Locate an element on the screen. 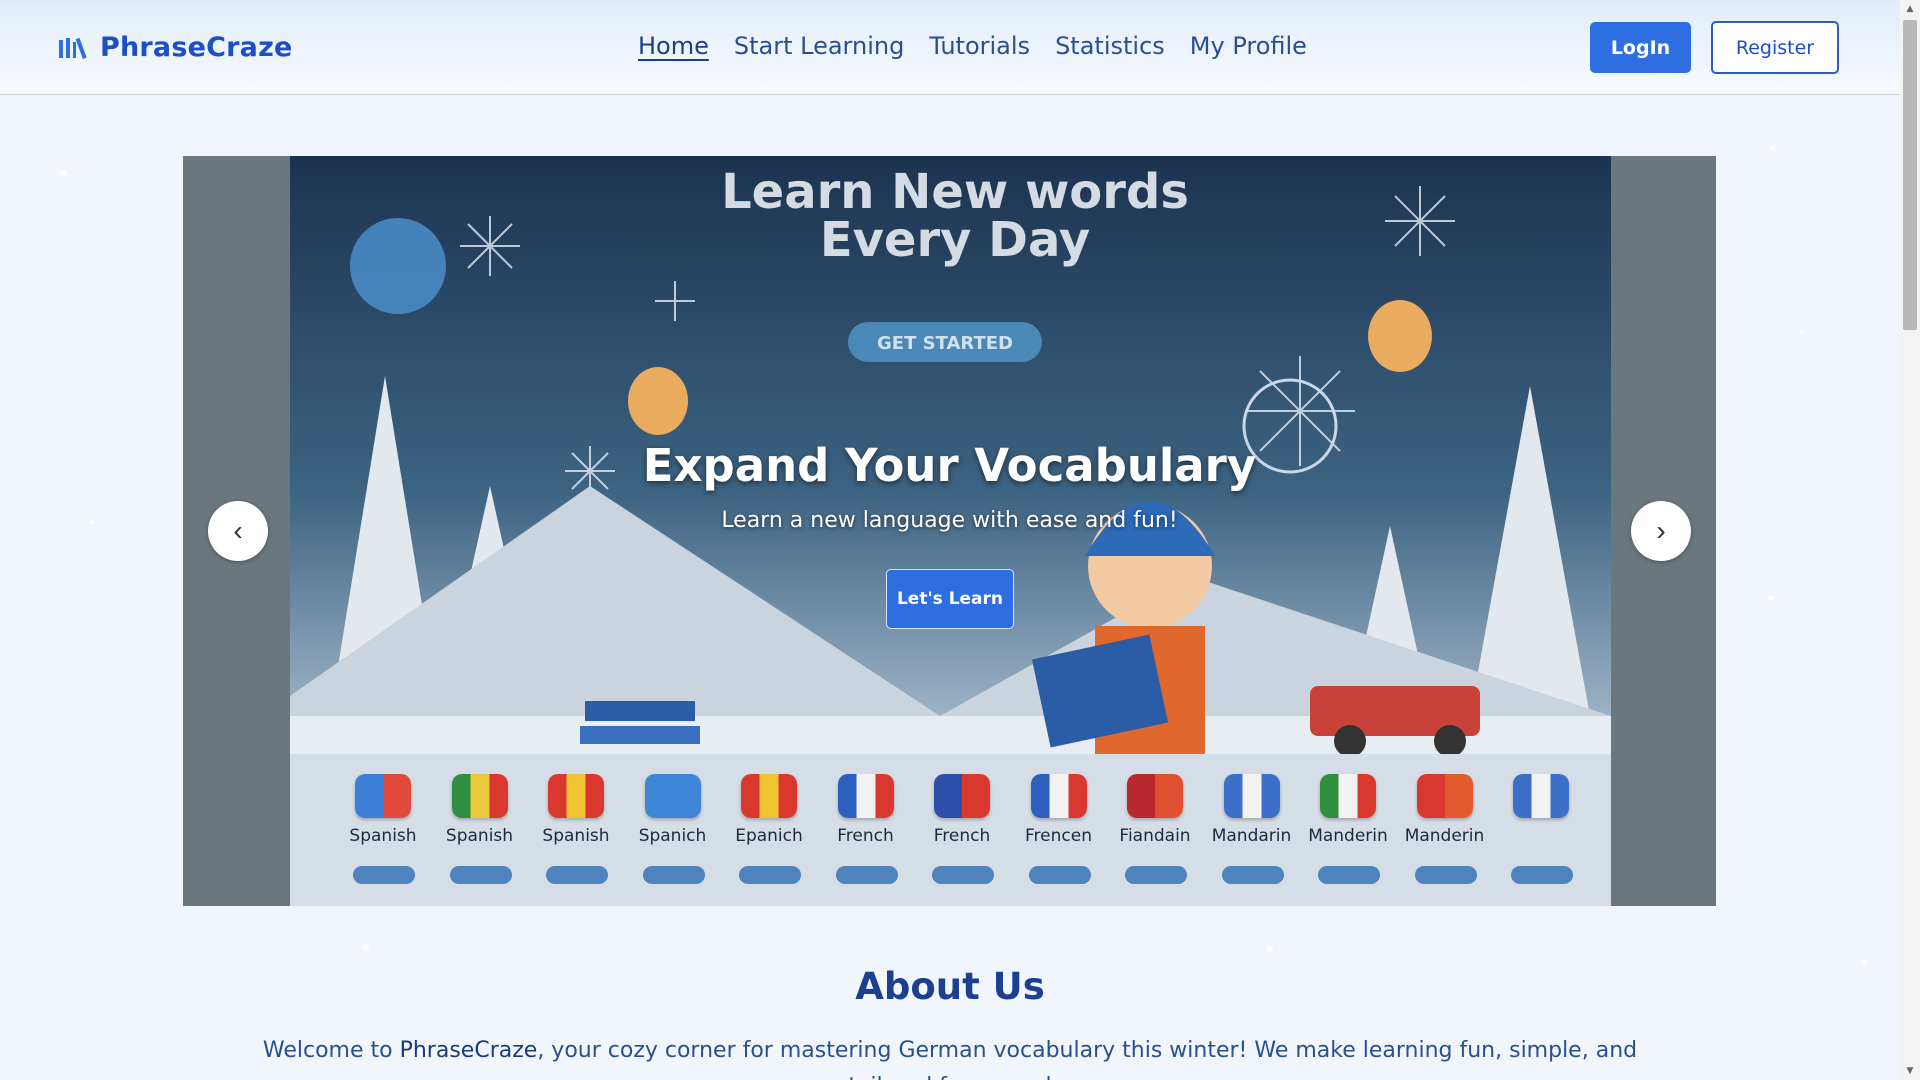 Image resolution: width=1920 pixels, height=1080 pixels. language-card is located at coordinates (1541, 834).